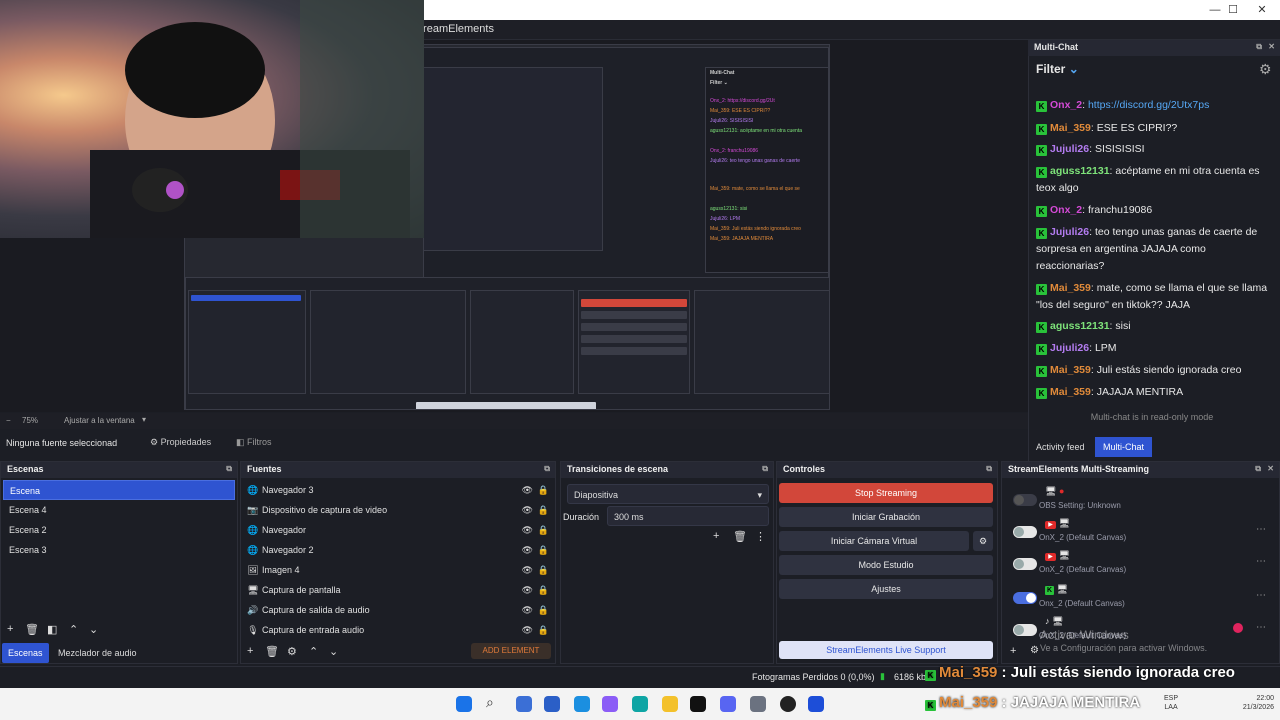 The image size is (1280, 720). I want to click on more-vertical-icon: ⋮, so click(760, 536).